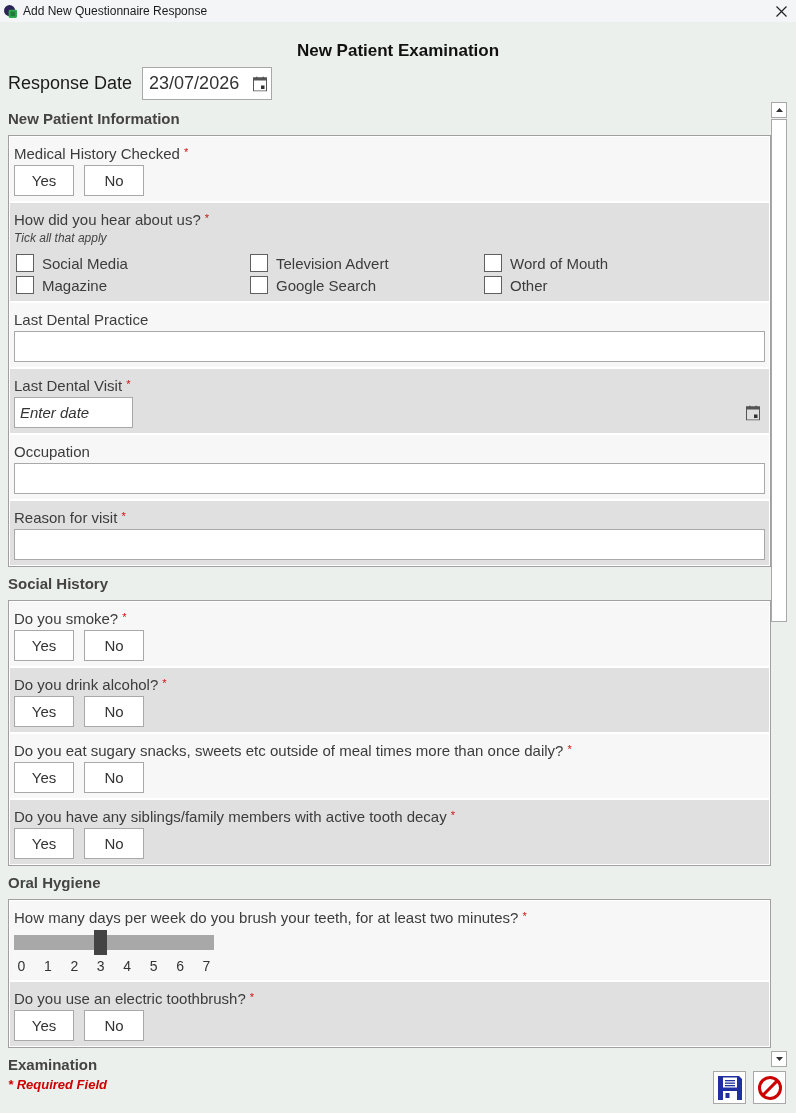  I want to click on question-label: Do you use an electric toothbrush?, so click(130, 999).